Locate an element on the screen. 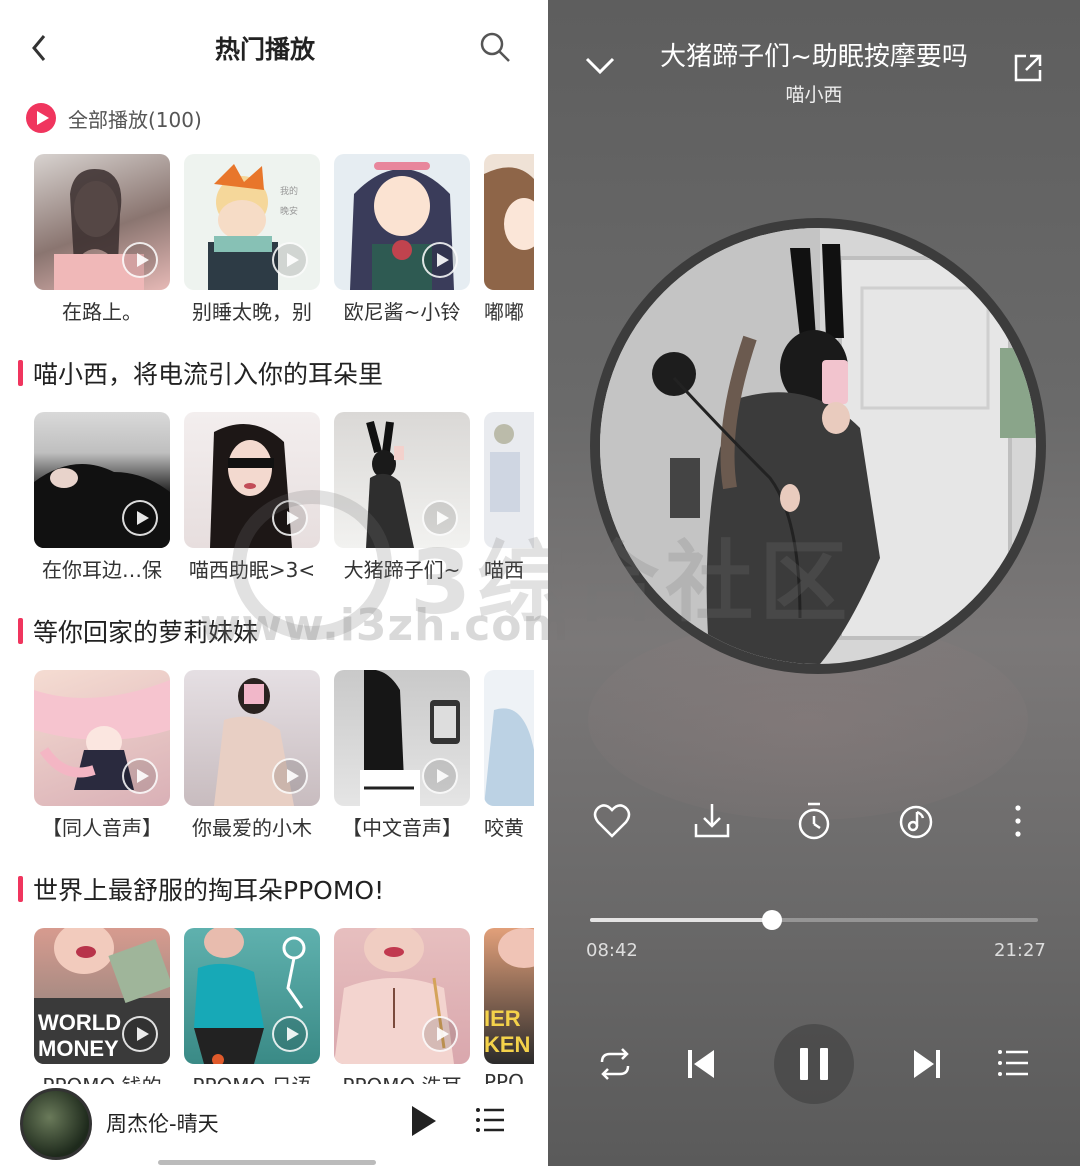 This screenshot has height=1166, width=1080. album-card: PPOMO 日语 is located at coordinates (252, 1013).